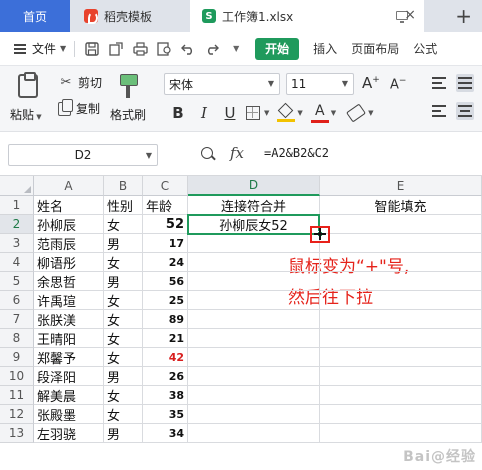 The image size is (482, 470). I want to click on row-header-10: 10, so click(17, 376).